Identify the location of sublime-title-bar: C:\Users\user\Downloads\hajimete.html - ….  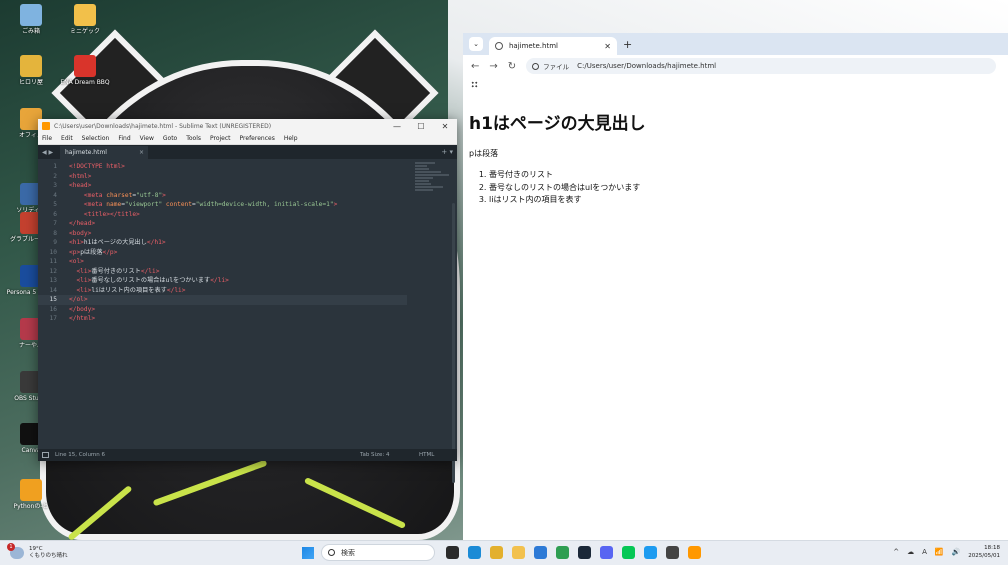
(247, 126).